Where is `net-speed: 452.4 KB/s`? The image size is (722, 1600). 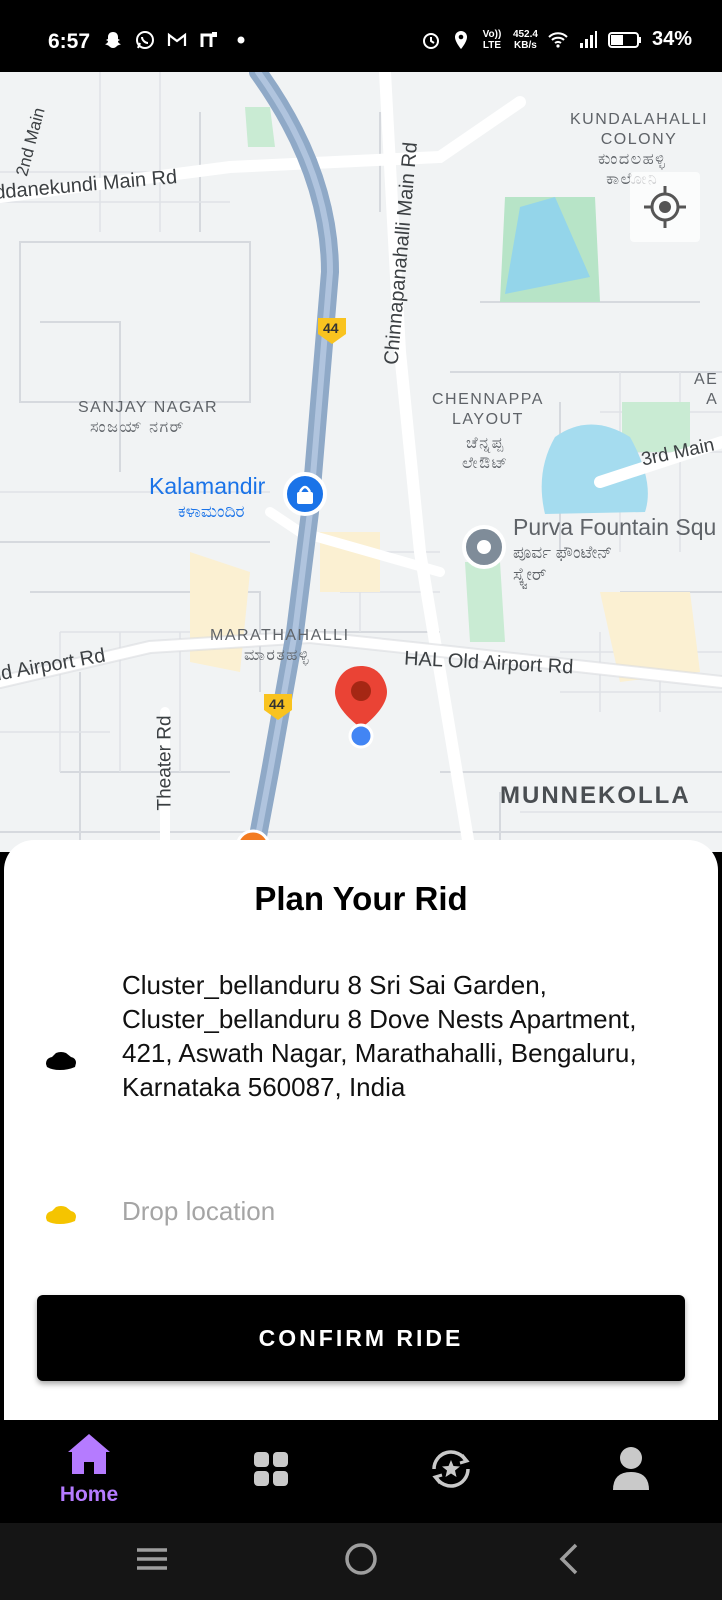 net-speed: 452.4 KB/s is located at coordinates (525, 40).